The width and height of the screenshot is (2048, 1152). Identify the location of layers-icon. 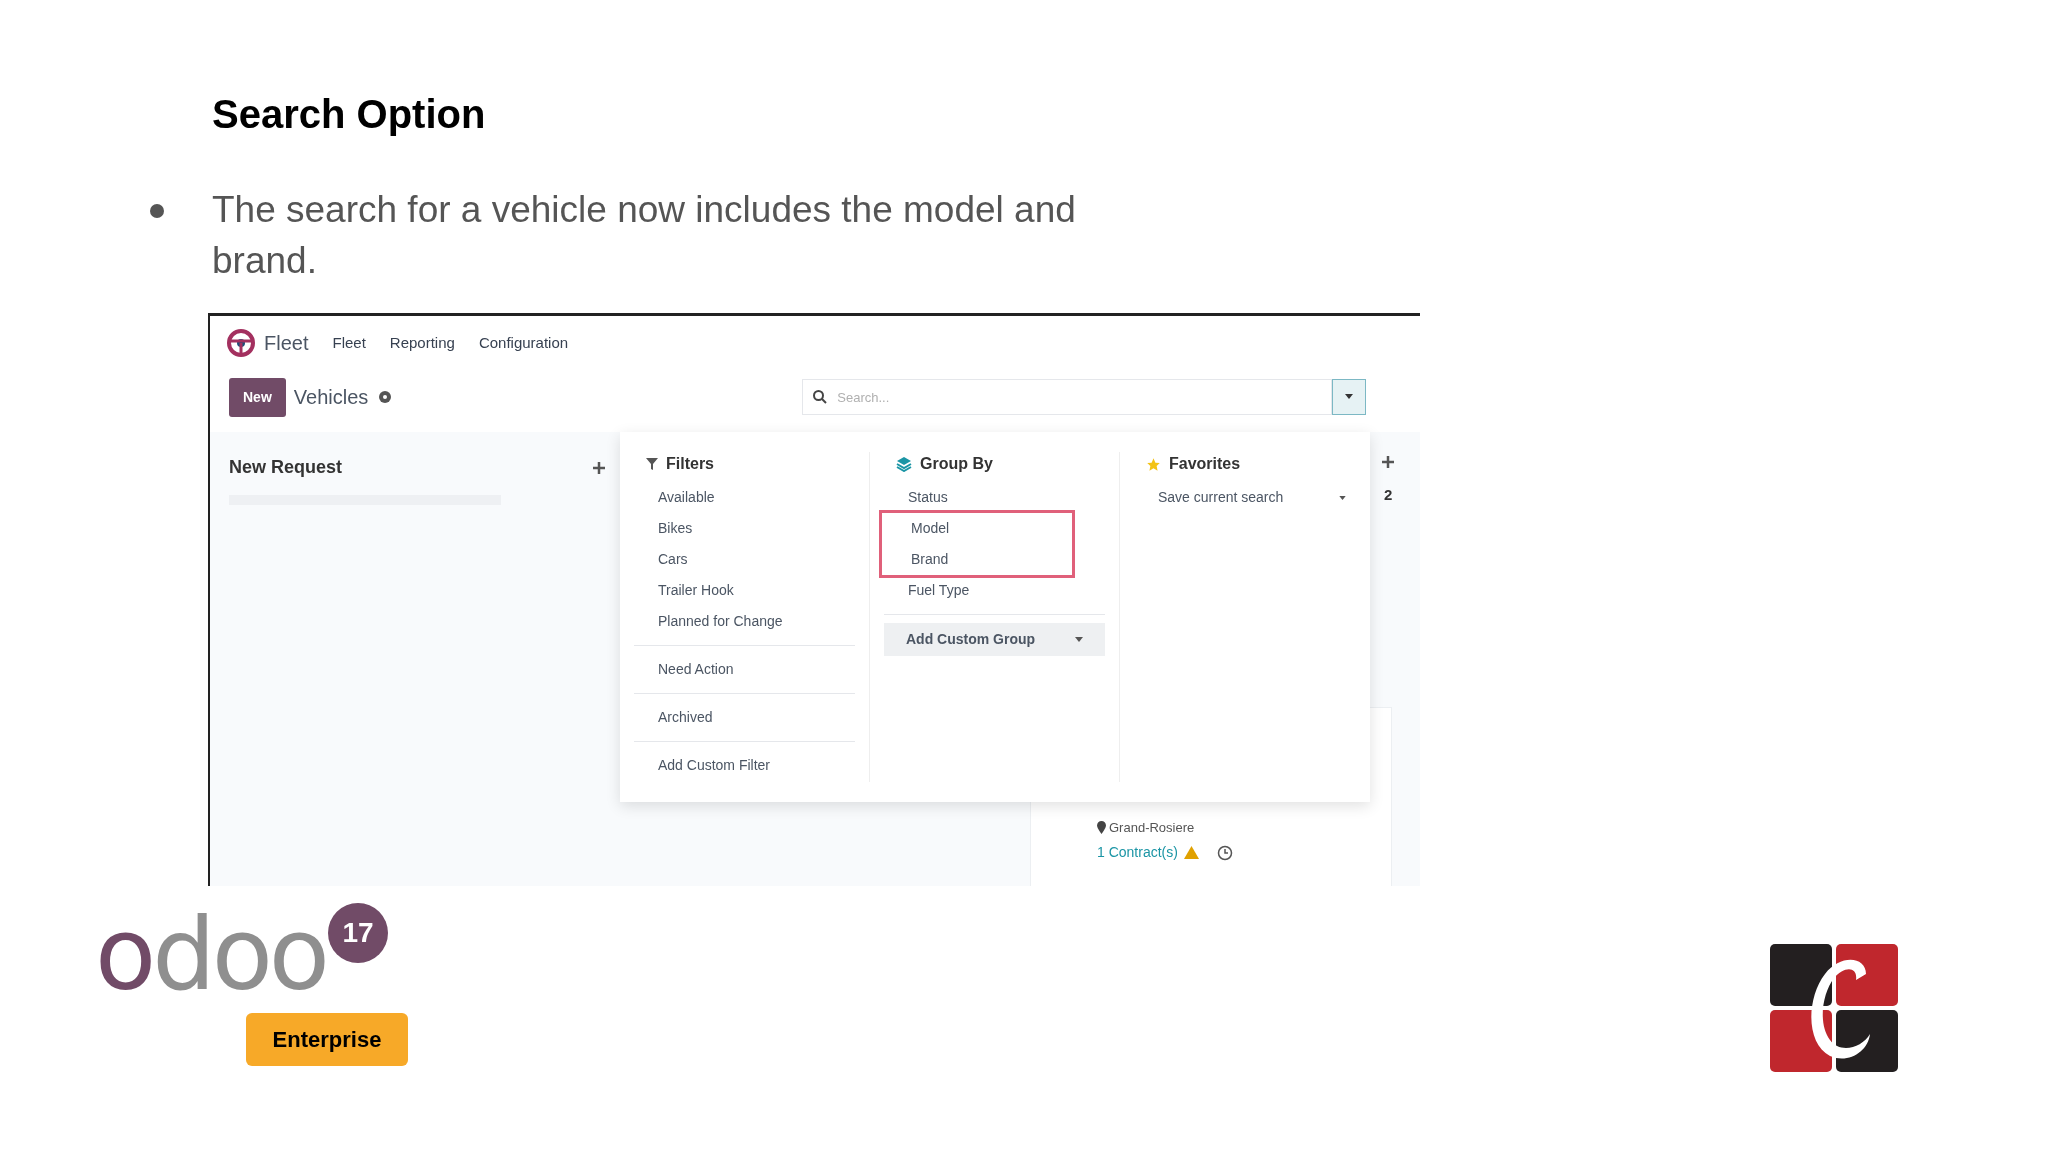
(904, 464).